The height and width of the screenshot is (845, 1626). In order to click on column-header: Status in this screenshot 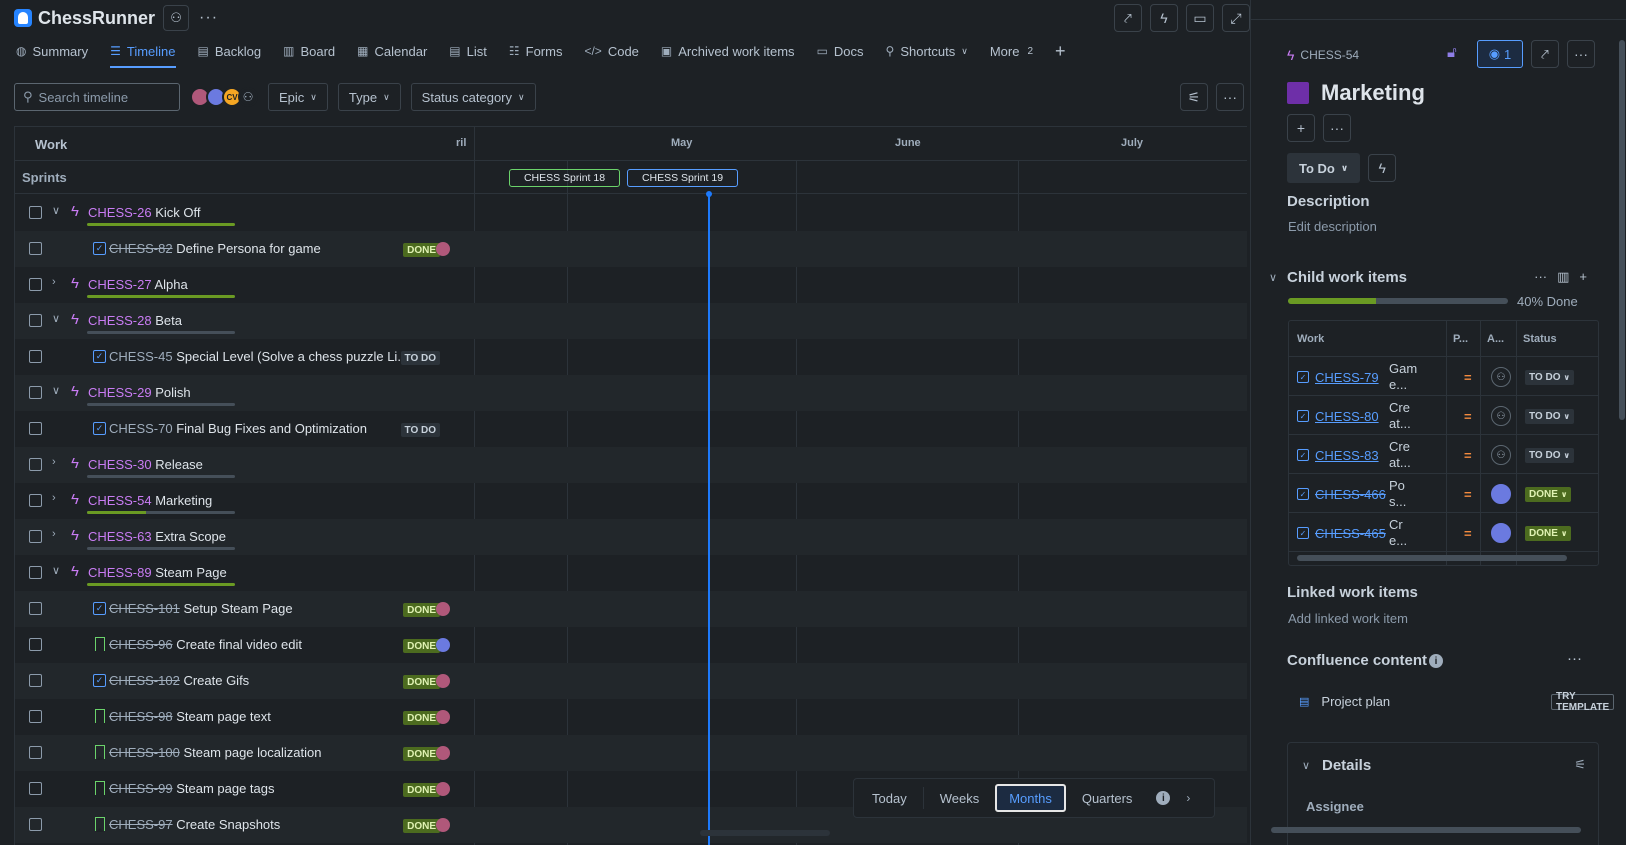, I will do `click(1540, 339)`.